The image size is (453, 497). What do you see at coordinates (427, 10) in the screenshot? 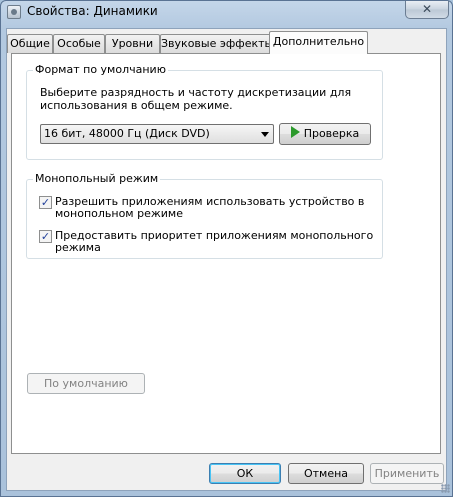
I see `close-button: ✕` at bounding box center [427, 10].